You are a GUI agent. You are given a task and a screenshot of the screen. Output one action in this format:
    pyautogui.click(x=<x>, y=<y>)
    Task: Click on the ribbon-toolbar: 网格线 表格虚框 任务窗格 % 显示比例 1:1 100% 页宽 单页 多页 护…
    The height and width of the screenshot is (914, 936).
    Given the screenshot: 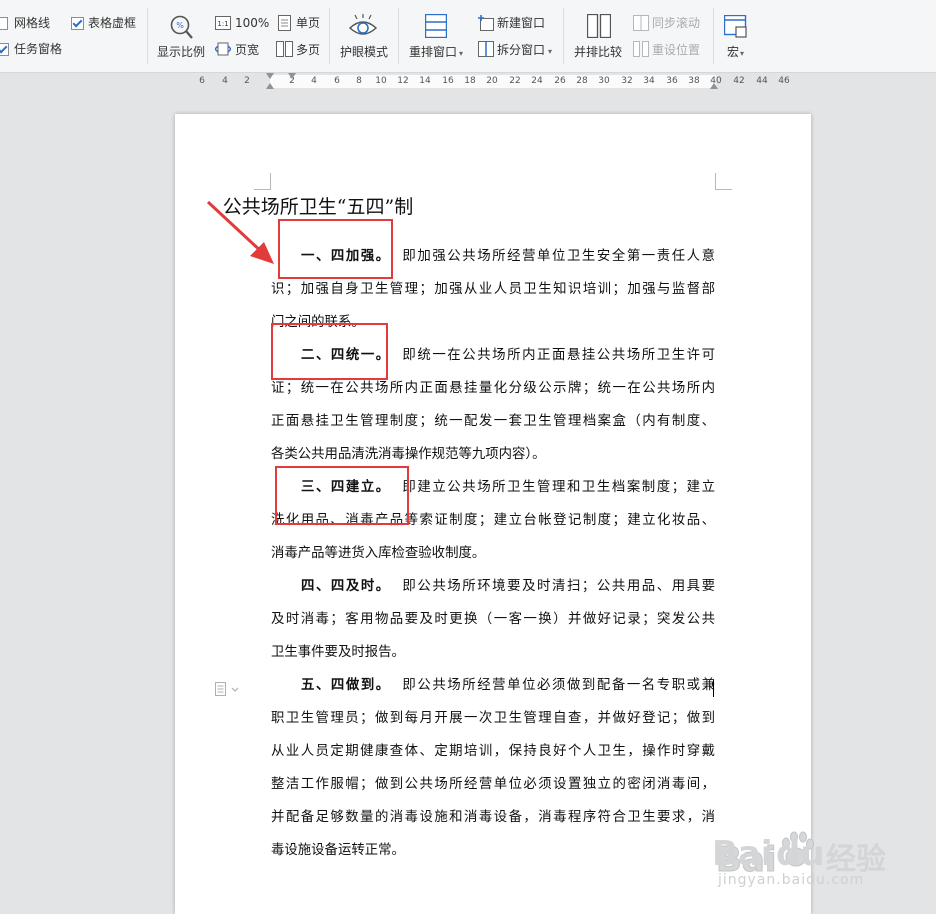 What is the action you would take?
    pyautogui.click(x=468, y=36)
    